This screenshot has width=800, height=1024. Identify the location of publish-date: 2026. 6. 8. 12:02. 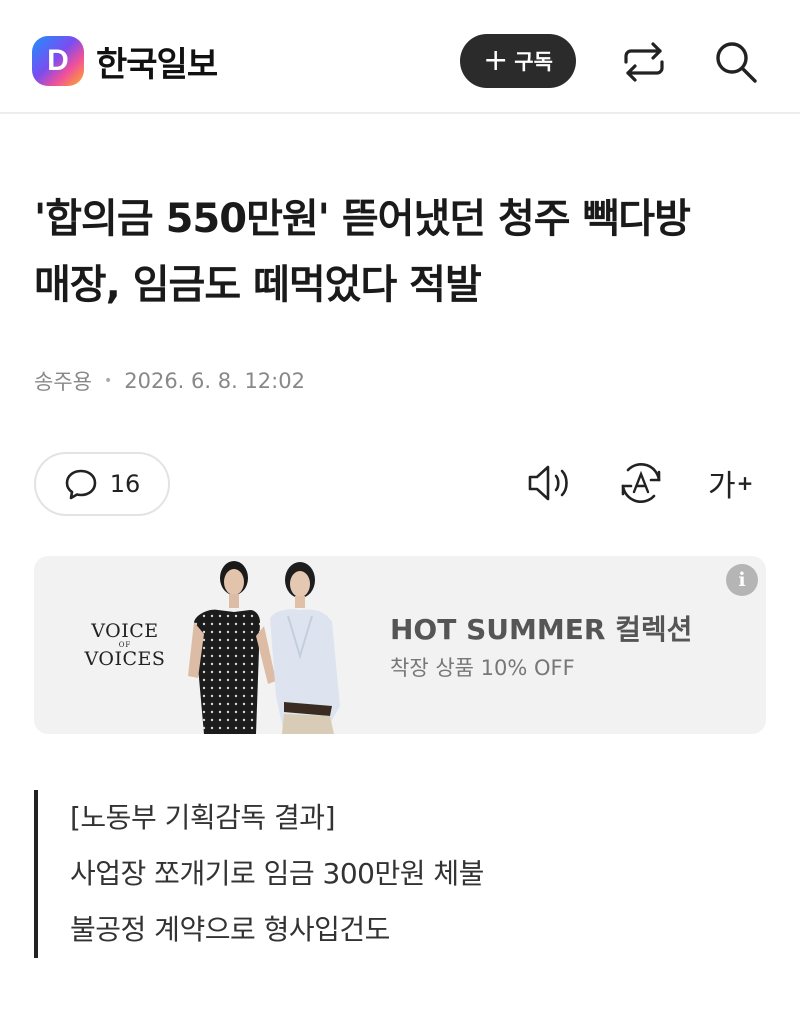
(214, 381).